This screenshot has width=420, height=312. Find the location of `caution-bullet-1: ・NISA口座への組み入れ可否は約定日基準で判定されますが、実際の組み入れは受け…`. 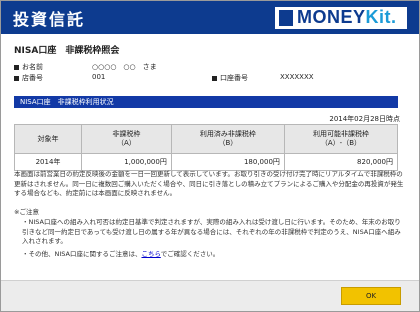

caution-bullet-1: ・NISA口座への組み入れ可否は約定日基準で判定されますが、実際の組み入れは受け… is located at coordinates (211, 231).